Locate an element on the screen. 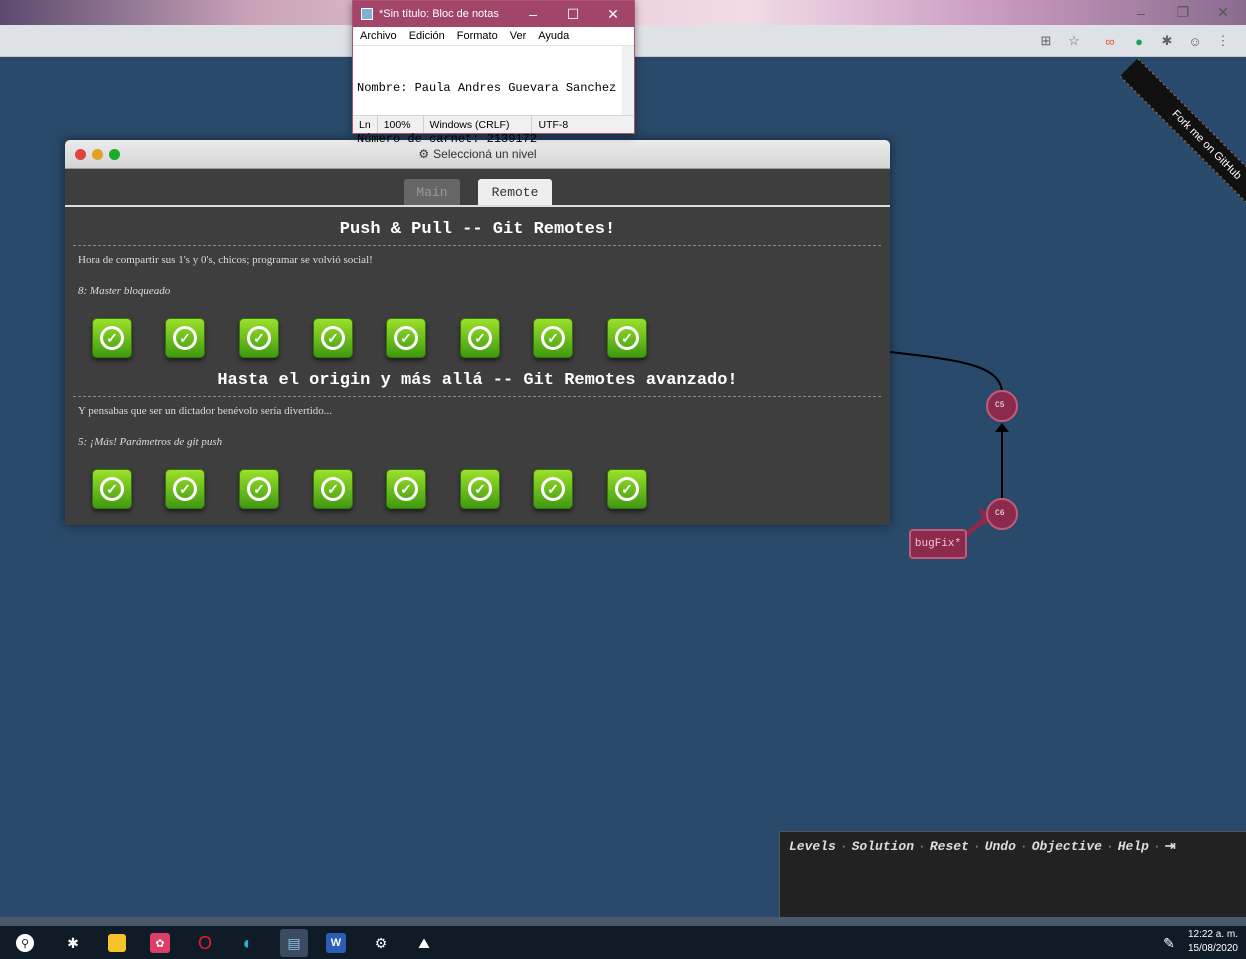 This screenshot has height=959, width=1246. notepad-title: *Sin título: Bloc de notas is located at coordinates (439, 14).